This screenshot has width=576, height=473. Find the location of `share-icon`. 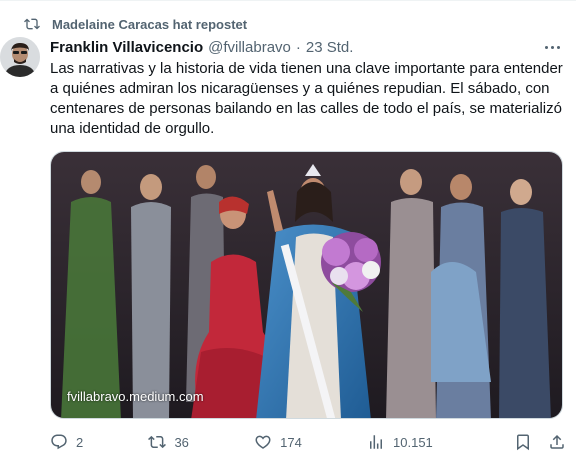

share-icon is located at coordinates (557, 441).